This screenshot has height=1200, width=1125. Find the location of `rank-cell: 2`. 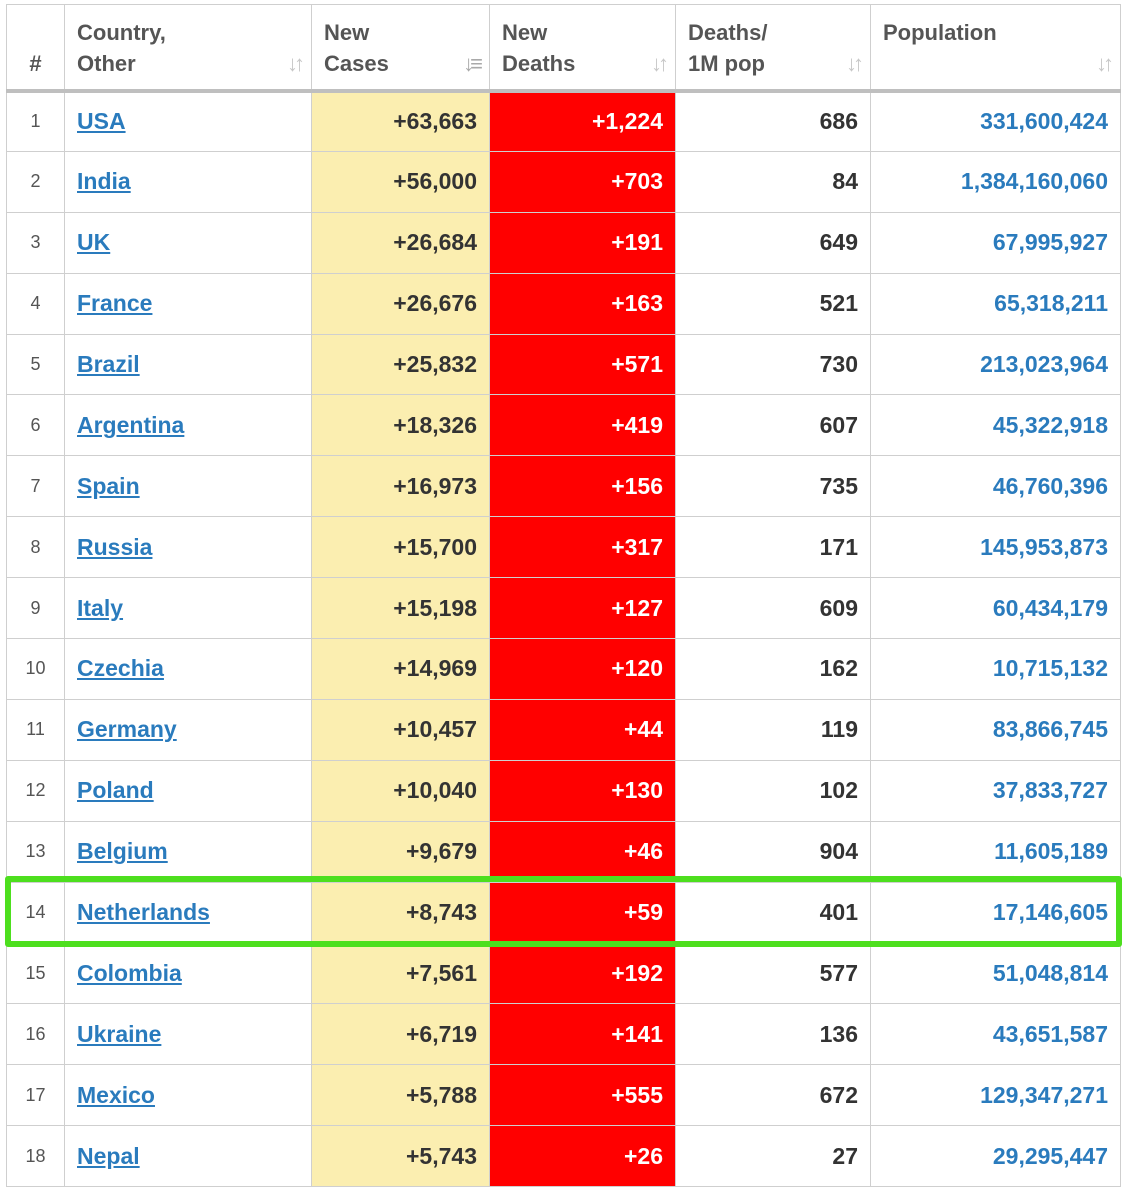

rank-cell: 2 is located at coordinates (35, 181).